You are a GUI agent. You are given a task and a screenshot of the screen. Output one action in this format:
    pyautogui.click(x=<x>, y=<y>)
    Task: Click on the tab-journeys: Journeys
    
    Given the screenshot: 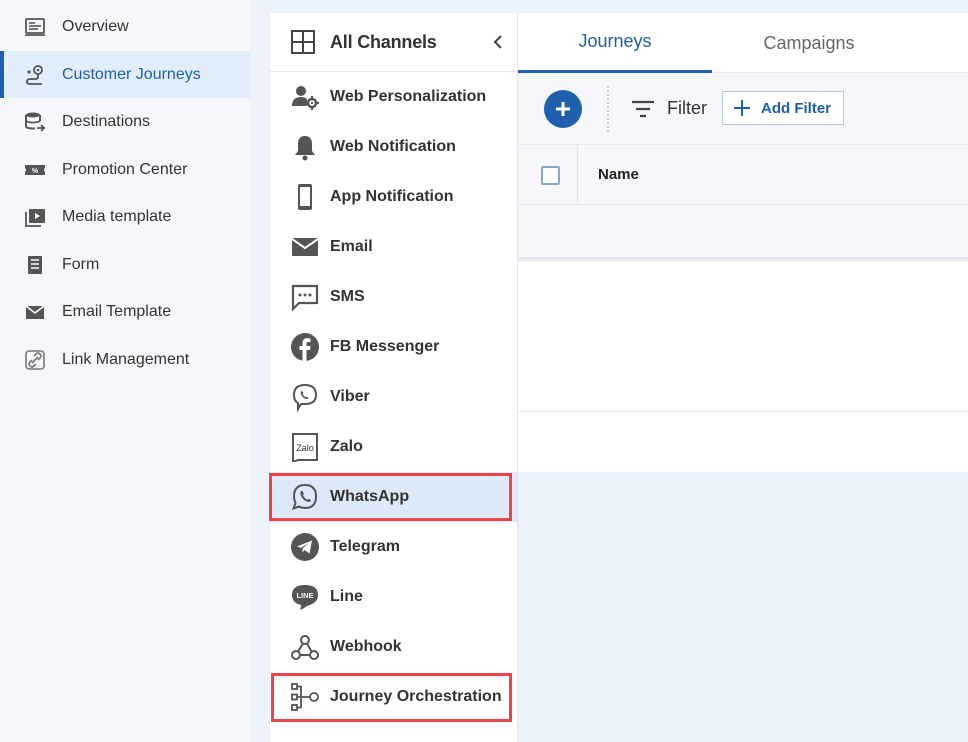 What is the action you would take?
    pyautogui.click(x=615, y=43)
    